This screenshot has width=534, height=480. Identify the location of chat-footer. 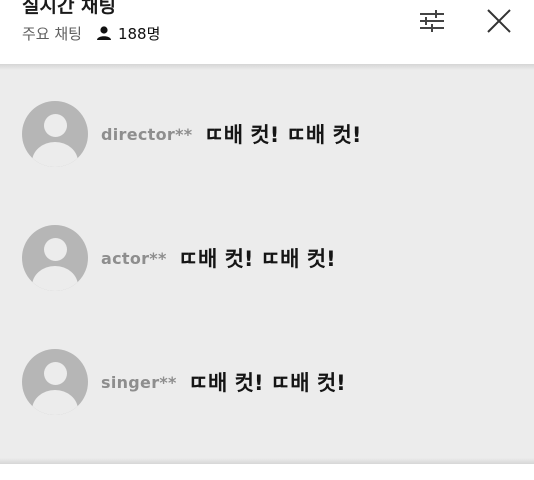
(267, 472).